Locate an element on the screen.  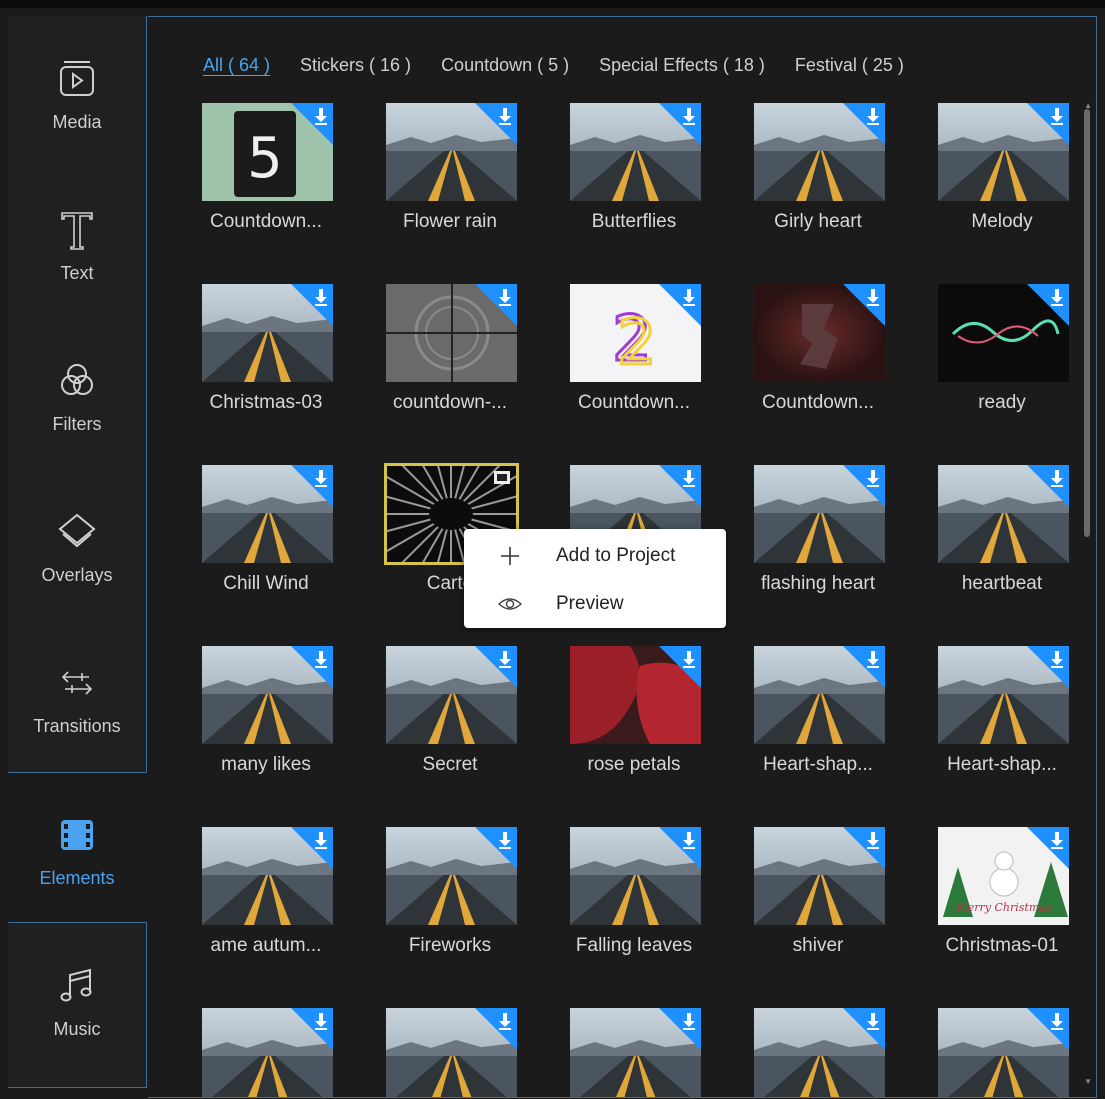
element-tile: many likes is located at coordinates (268, 711).